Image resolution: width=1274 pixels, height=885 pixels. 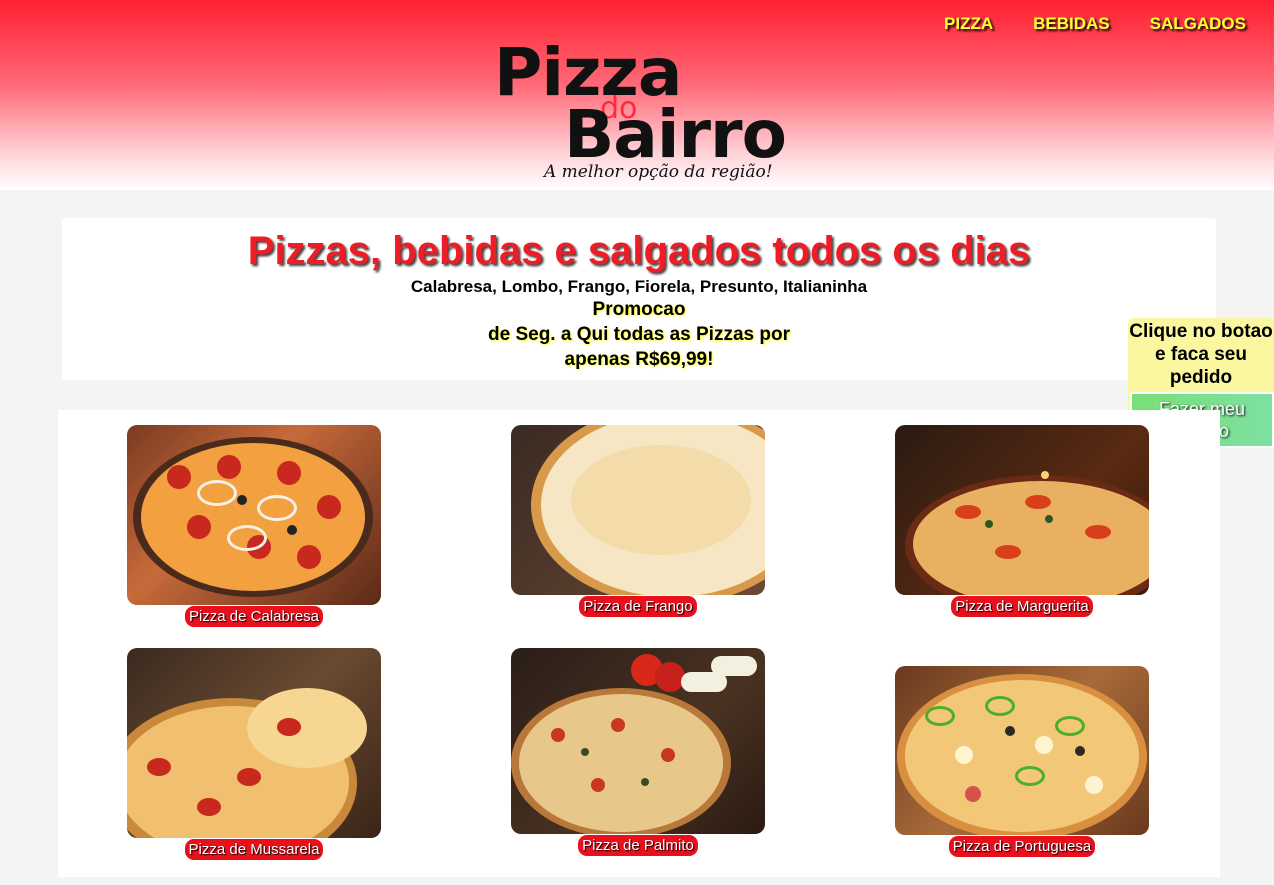 I want to click on pizza-portuguesa-image, so click(x=1022, y=750).